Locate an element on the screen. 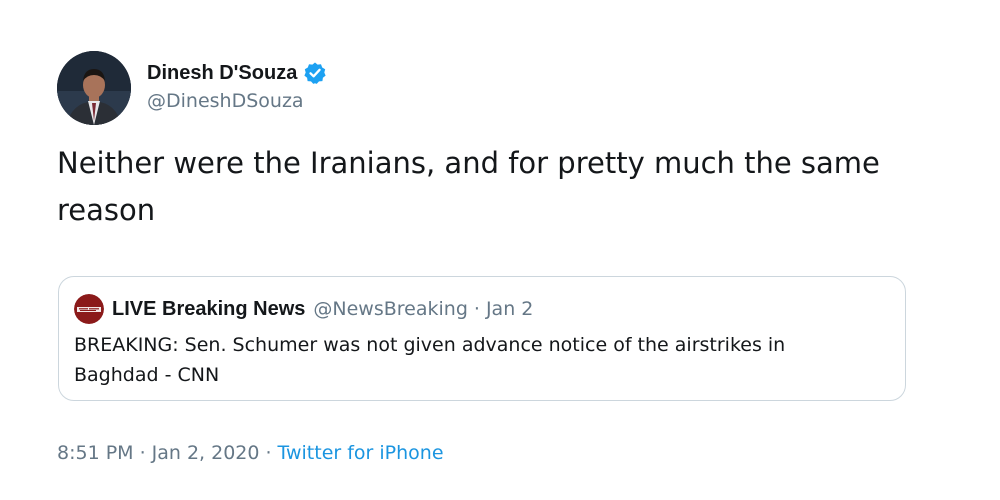 Image resolution: width=1000 pixels, height=500 pixels. tweet-meta: 8:51 PM · Jan 2, 2020 · Twitter for iPhone is located at coordinates (250, 453).